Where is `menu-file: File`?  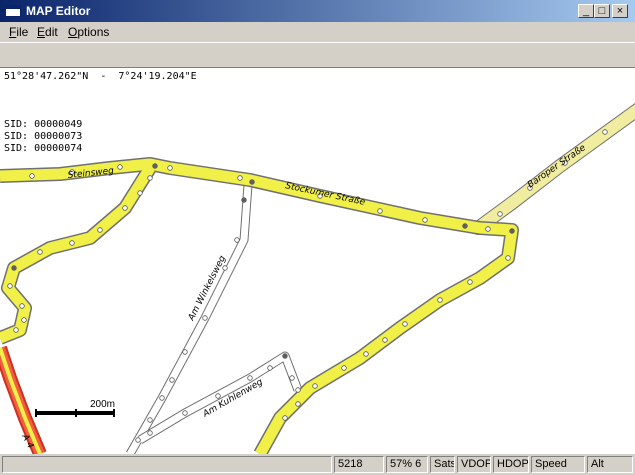
menu-file: File is located at coordinates (18, 32).